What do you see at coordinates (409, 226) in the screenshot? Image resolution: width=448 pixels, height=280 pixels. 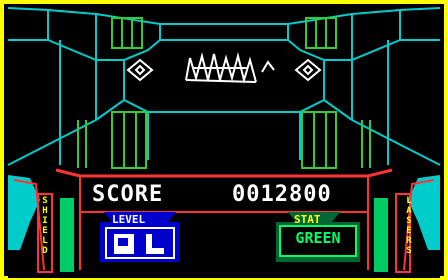 I see `lasers-label: LASERS` at bounding box center [409, 226].